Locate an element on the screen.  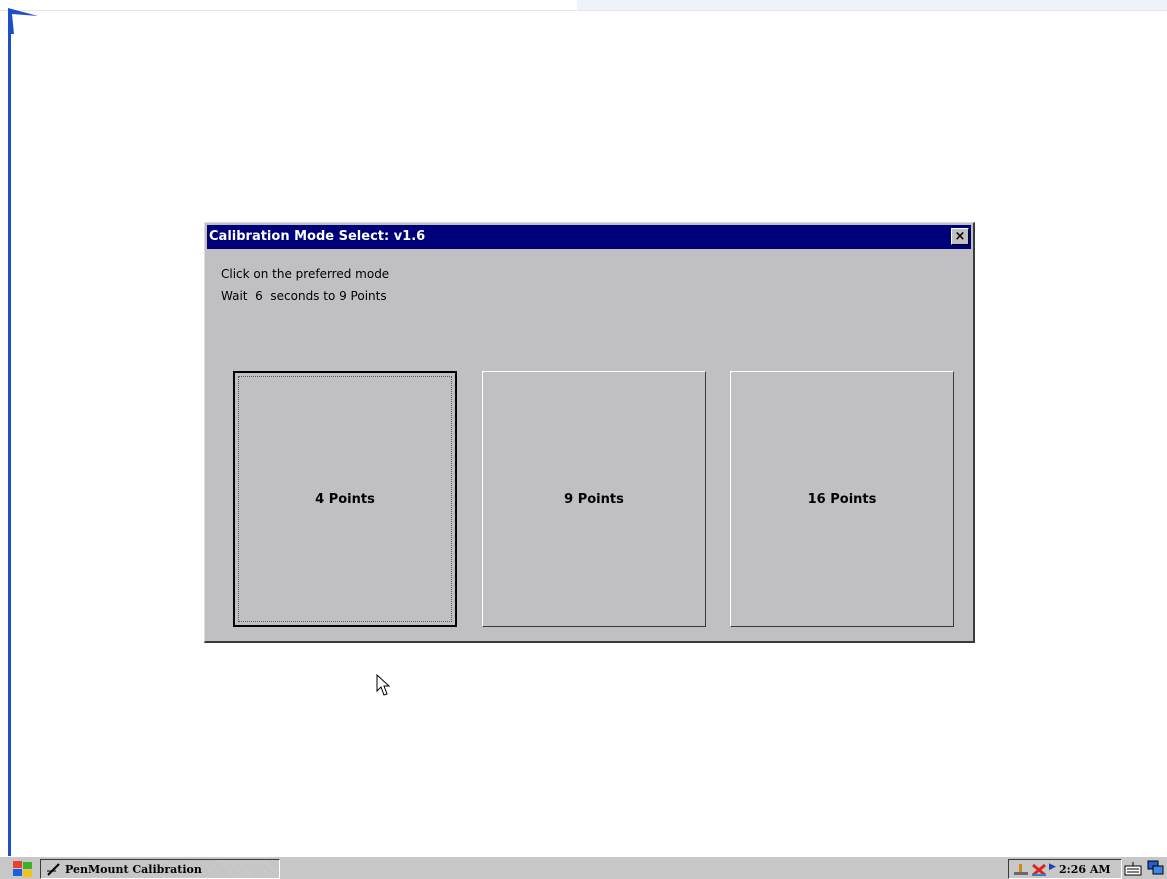
calibration-corner-marker-icon is located at coordinates (23, 21).